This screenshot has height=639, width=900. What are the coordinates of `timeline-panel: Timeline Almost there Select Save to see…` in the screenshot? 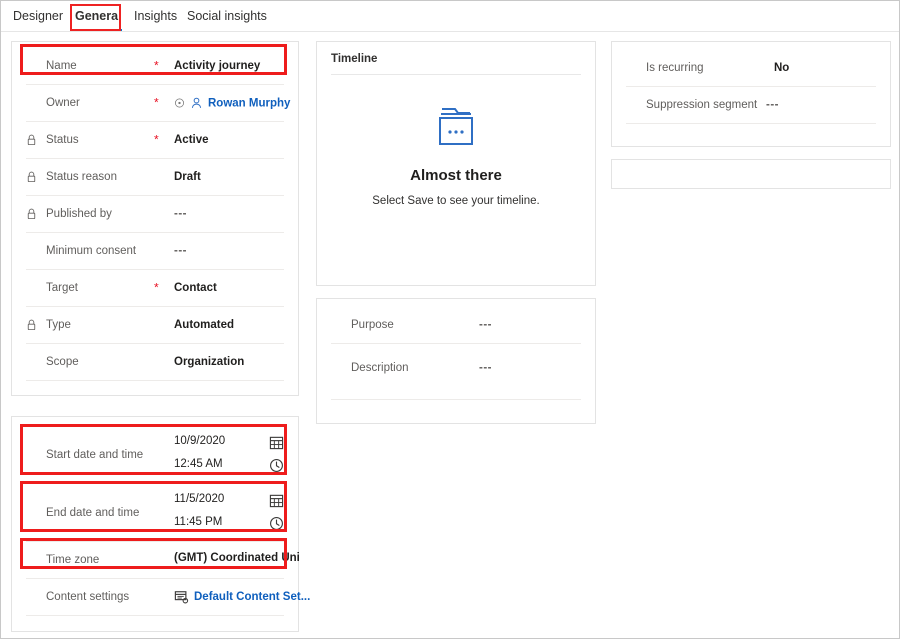 It's located at (456, 163).